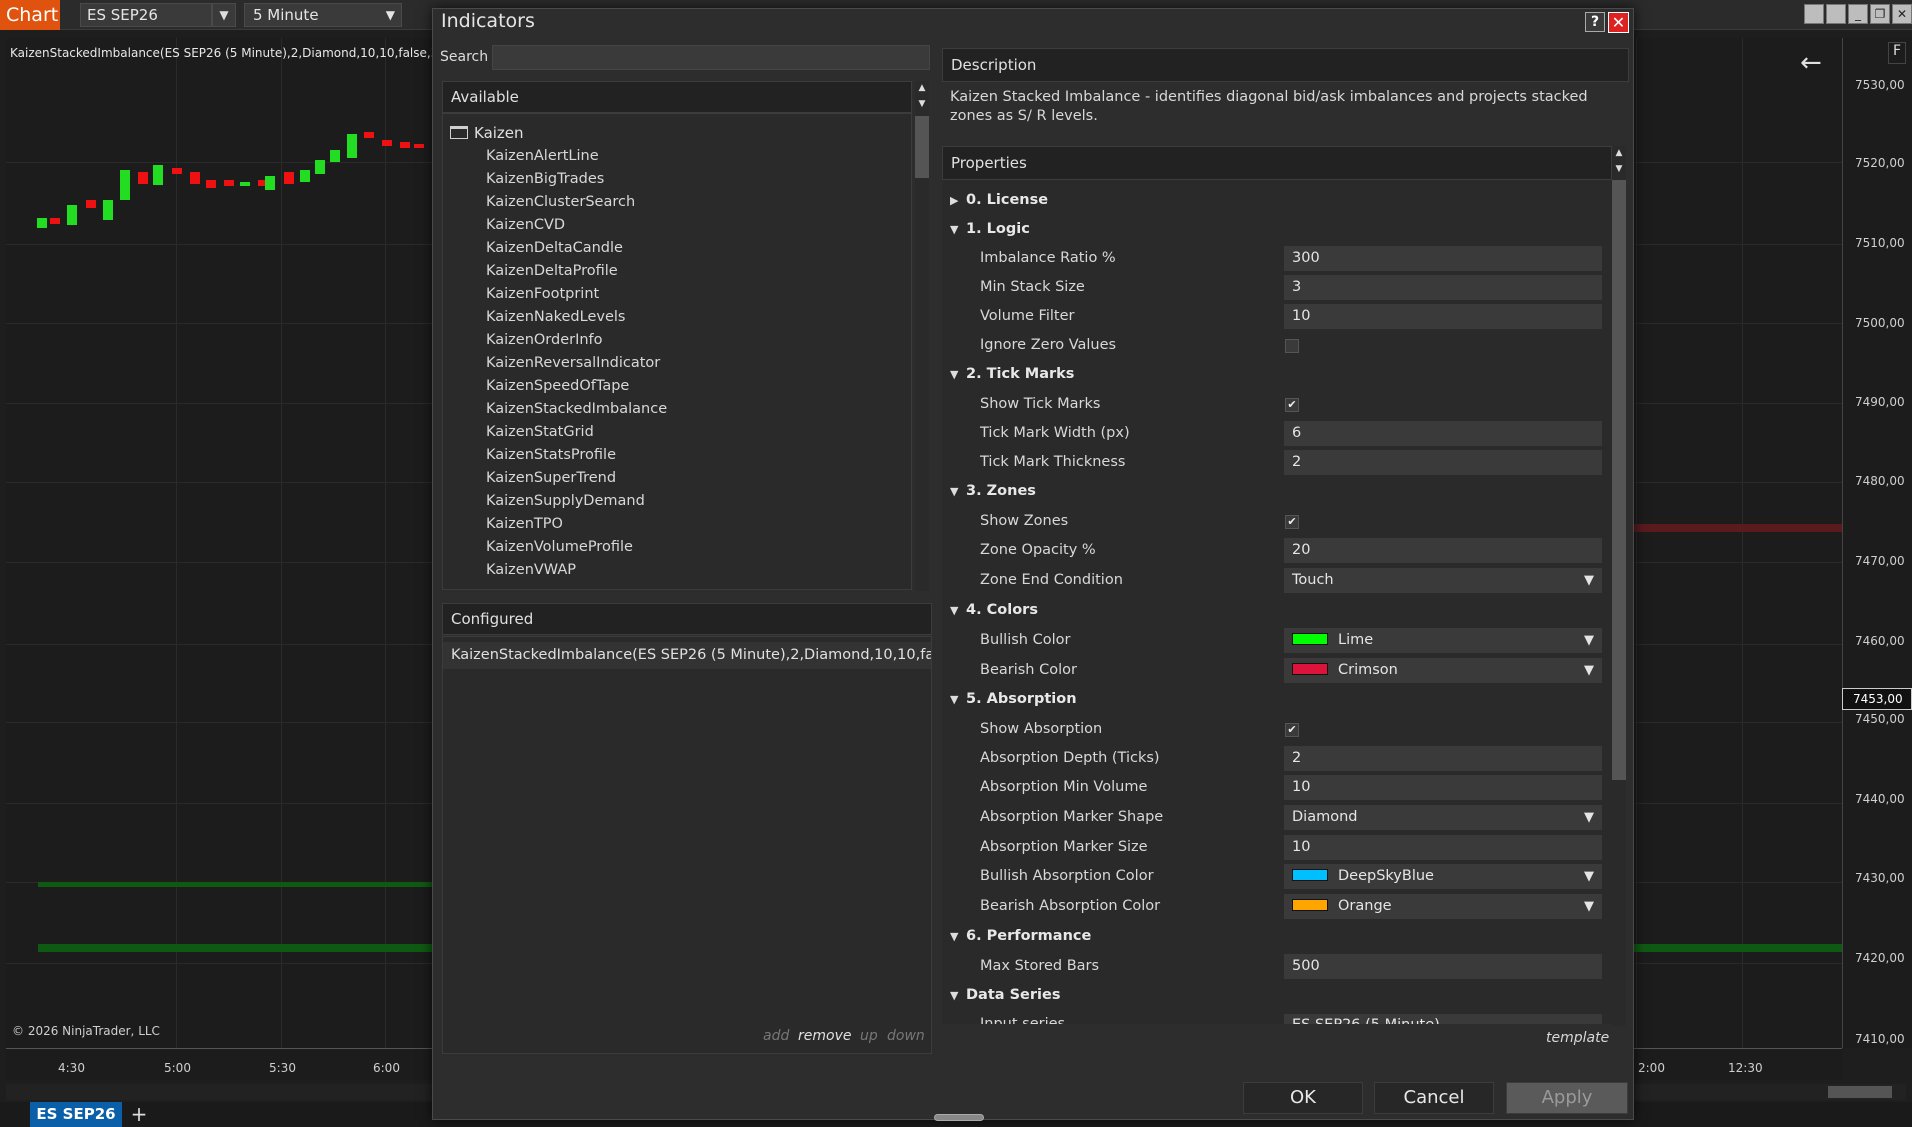 The width and height of the screenshot is (1912, 1127). Describe the element at coordinates (1858, 14) in the screenshot. I see `minimize-icon: _` at that location.